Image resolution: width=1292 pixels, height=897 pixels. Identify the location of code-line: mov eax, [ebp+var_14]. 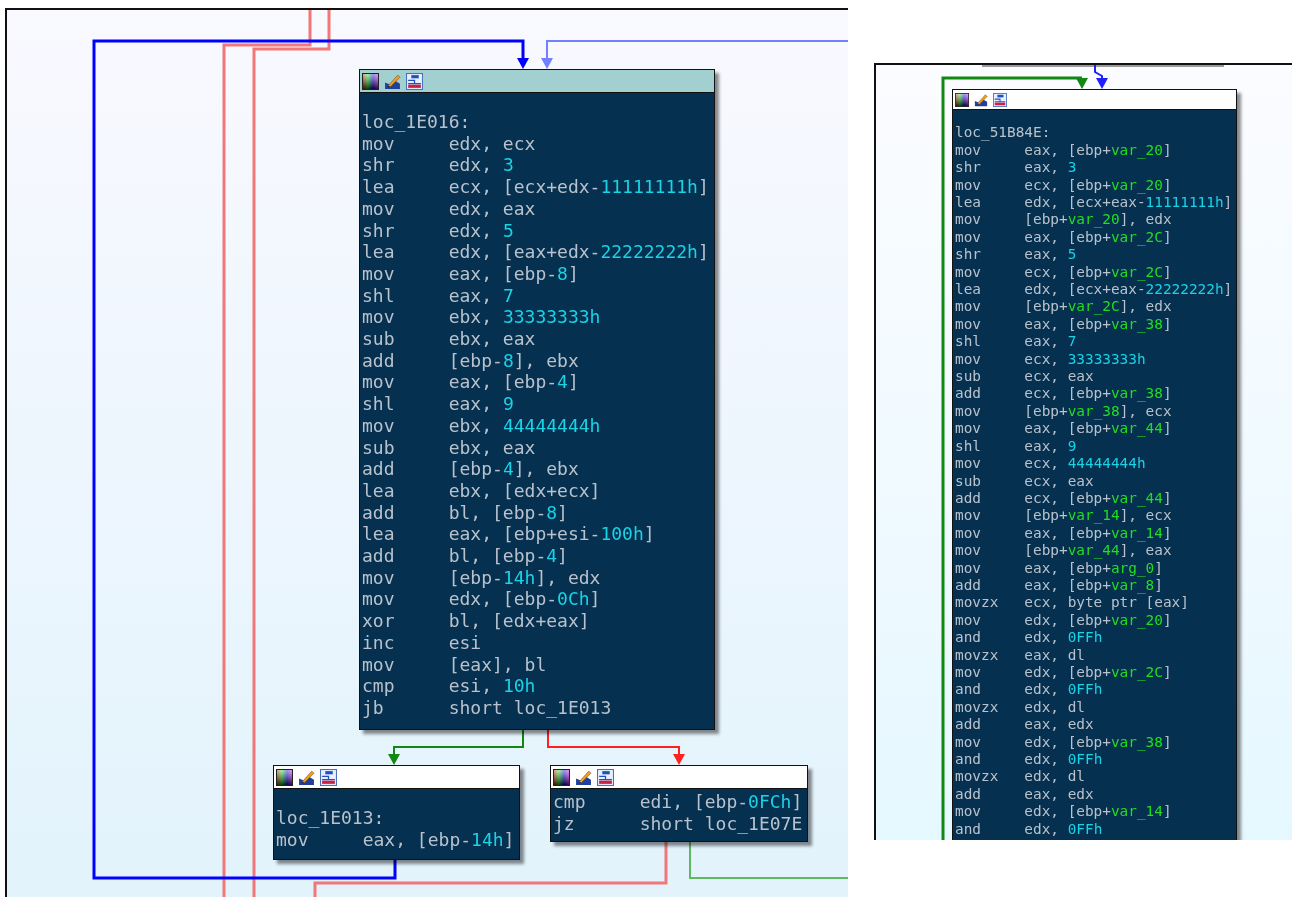
(1063, 533).